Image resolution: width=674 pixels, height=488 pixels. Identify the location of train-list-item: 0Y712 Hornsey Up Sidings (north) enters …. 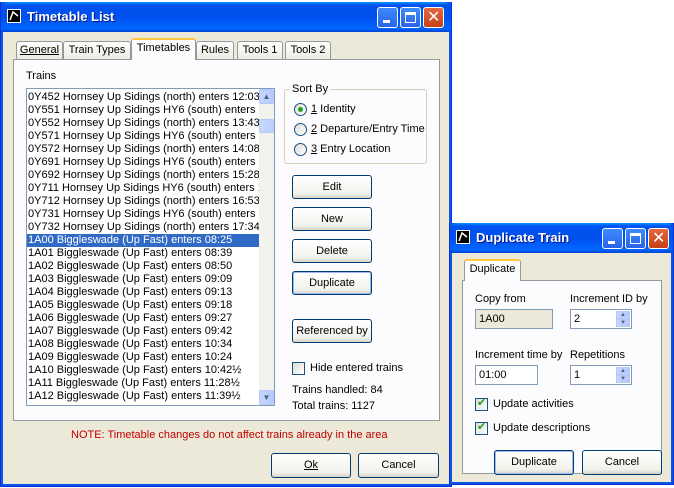
(143, 201).